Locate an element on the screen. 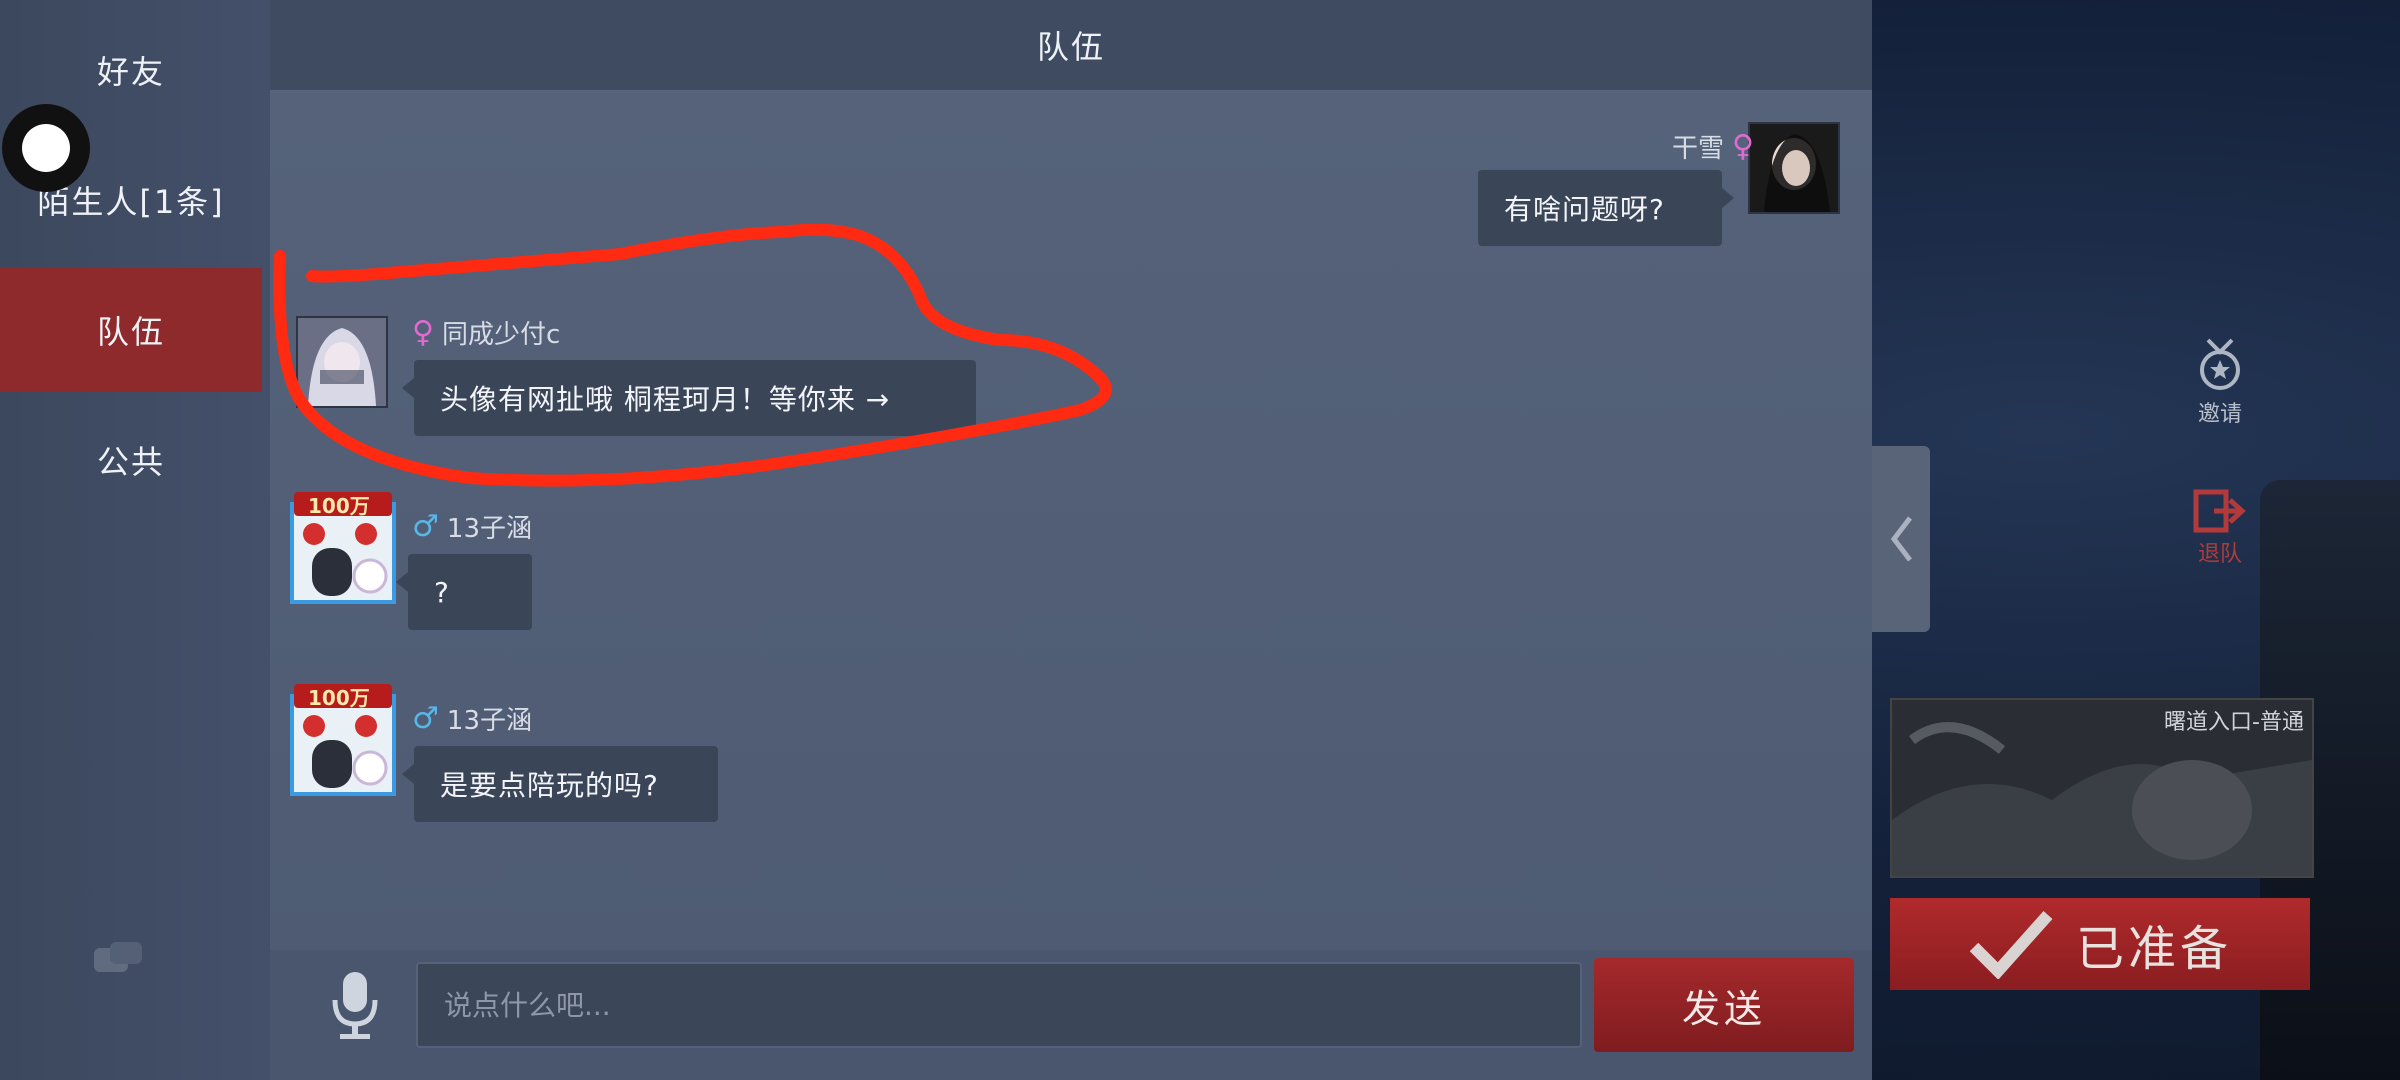 Image resolution: width=2400 pixels, height=1080 pixels. message-bubble: 有啥问题呀? is located at coordinates (1606, 208).